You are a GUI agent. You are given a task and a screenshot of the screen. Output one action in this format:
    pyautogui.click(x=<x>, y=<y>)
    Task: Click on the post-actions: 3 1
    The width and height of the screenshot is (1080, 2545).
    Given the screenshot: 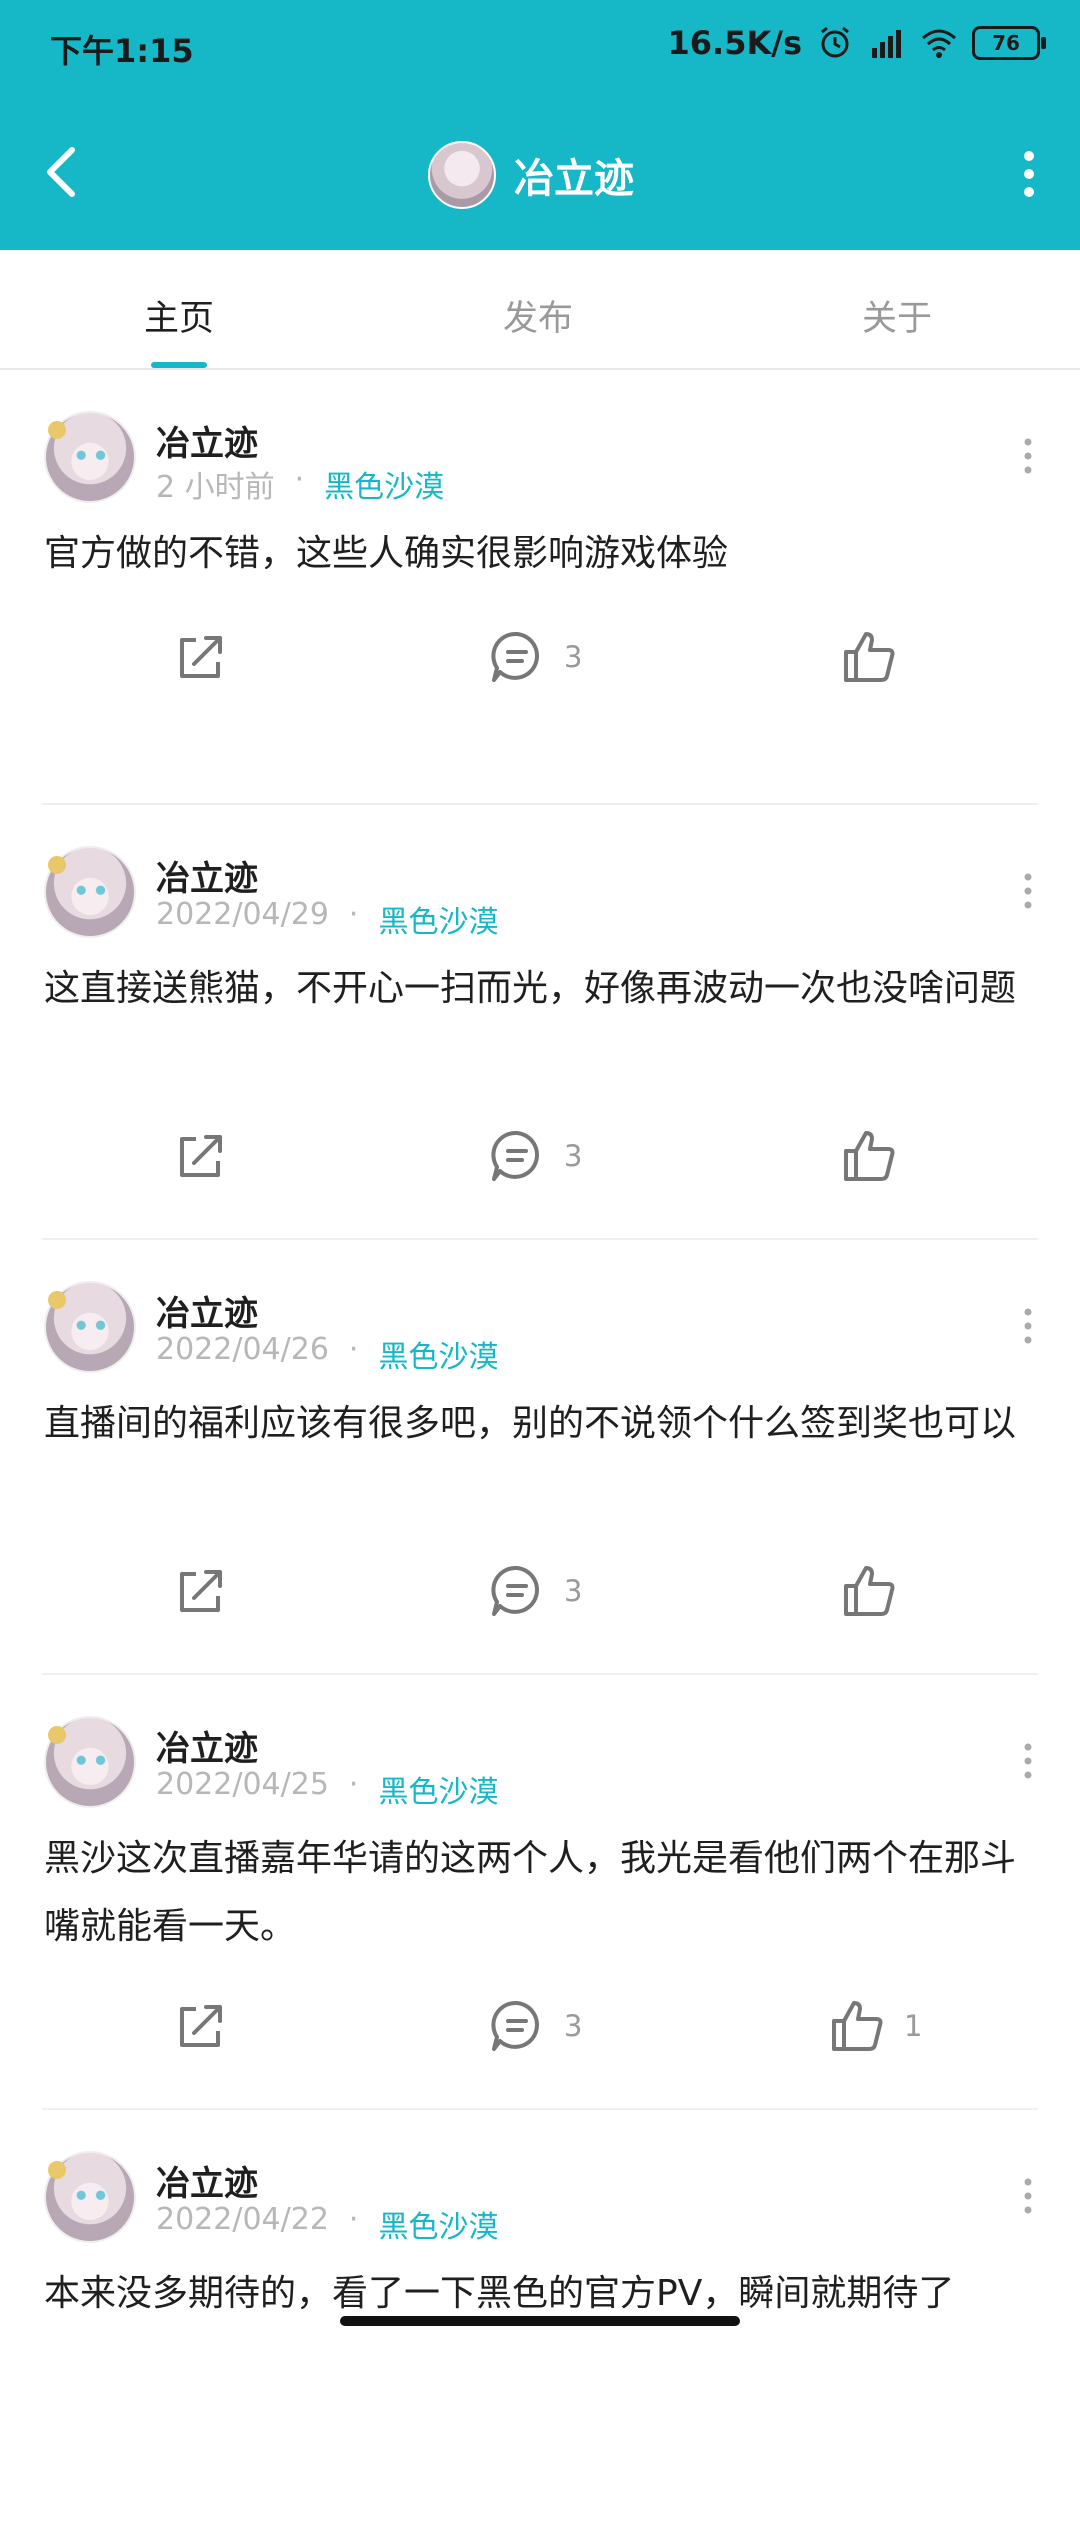 What is the action you would take?
    pyautogui.click(x=540, y=2037)
    